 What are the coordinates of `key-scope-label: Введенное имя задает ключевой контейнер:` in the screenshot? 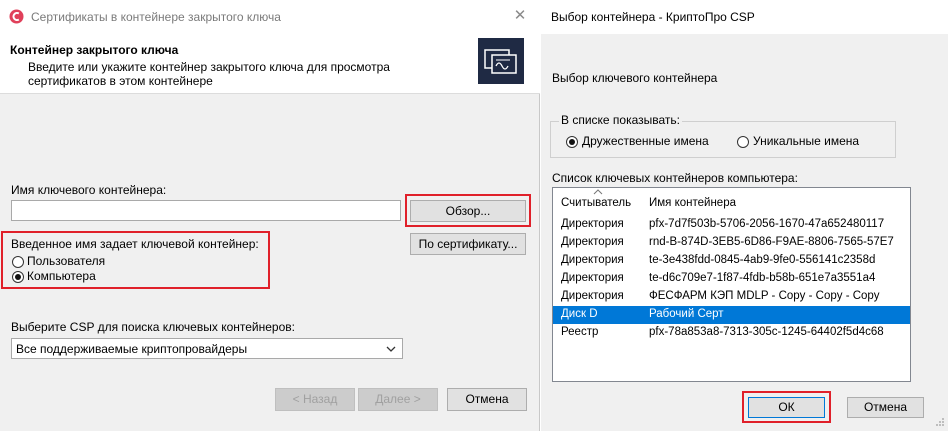 It's located at (135, 244).